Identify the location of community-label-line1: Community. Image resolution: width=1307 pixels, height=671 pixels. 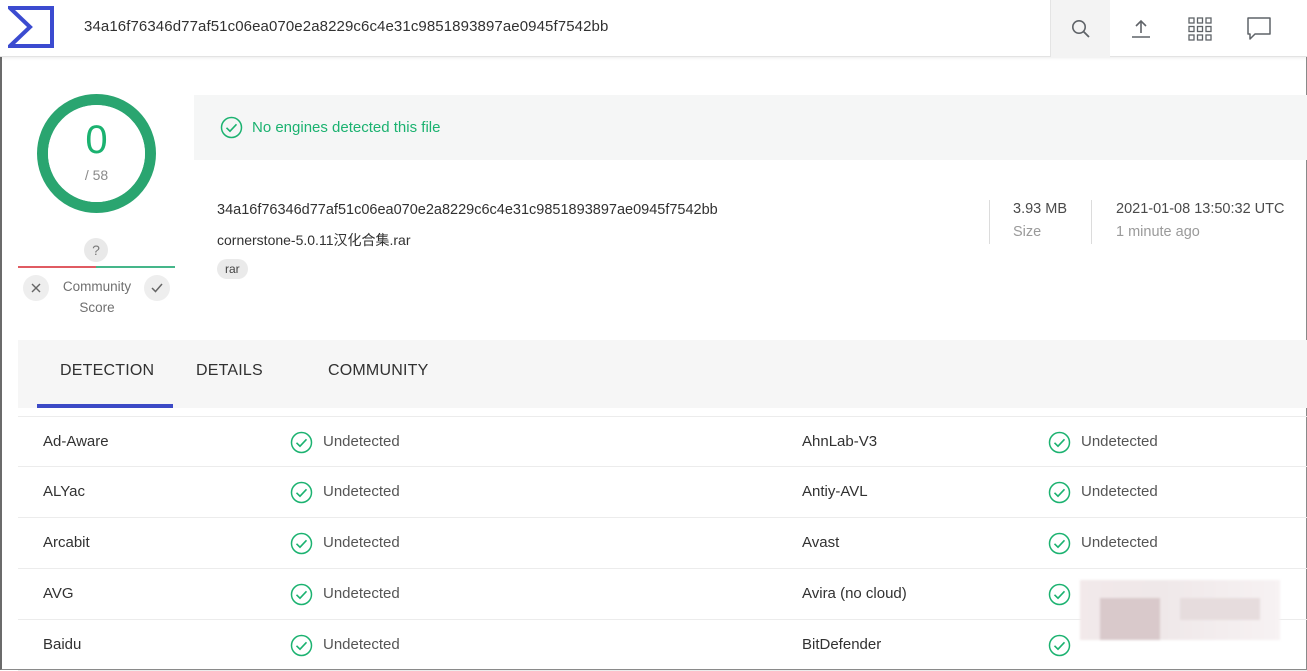
(97, 286).